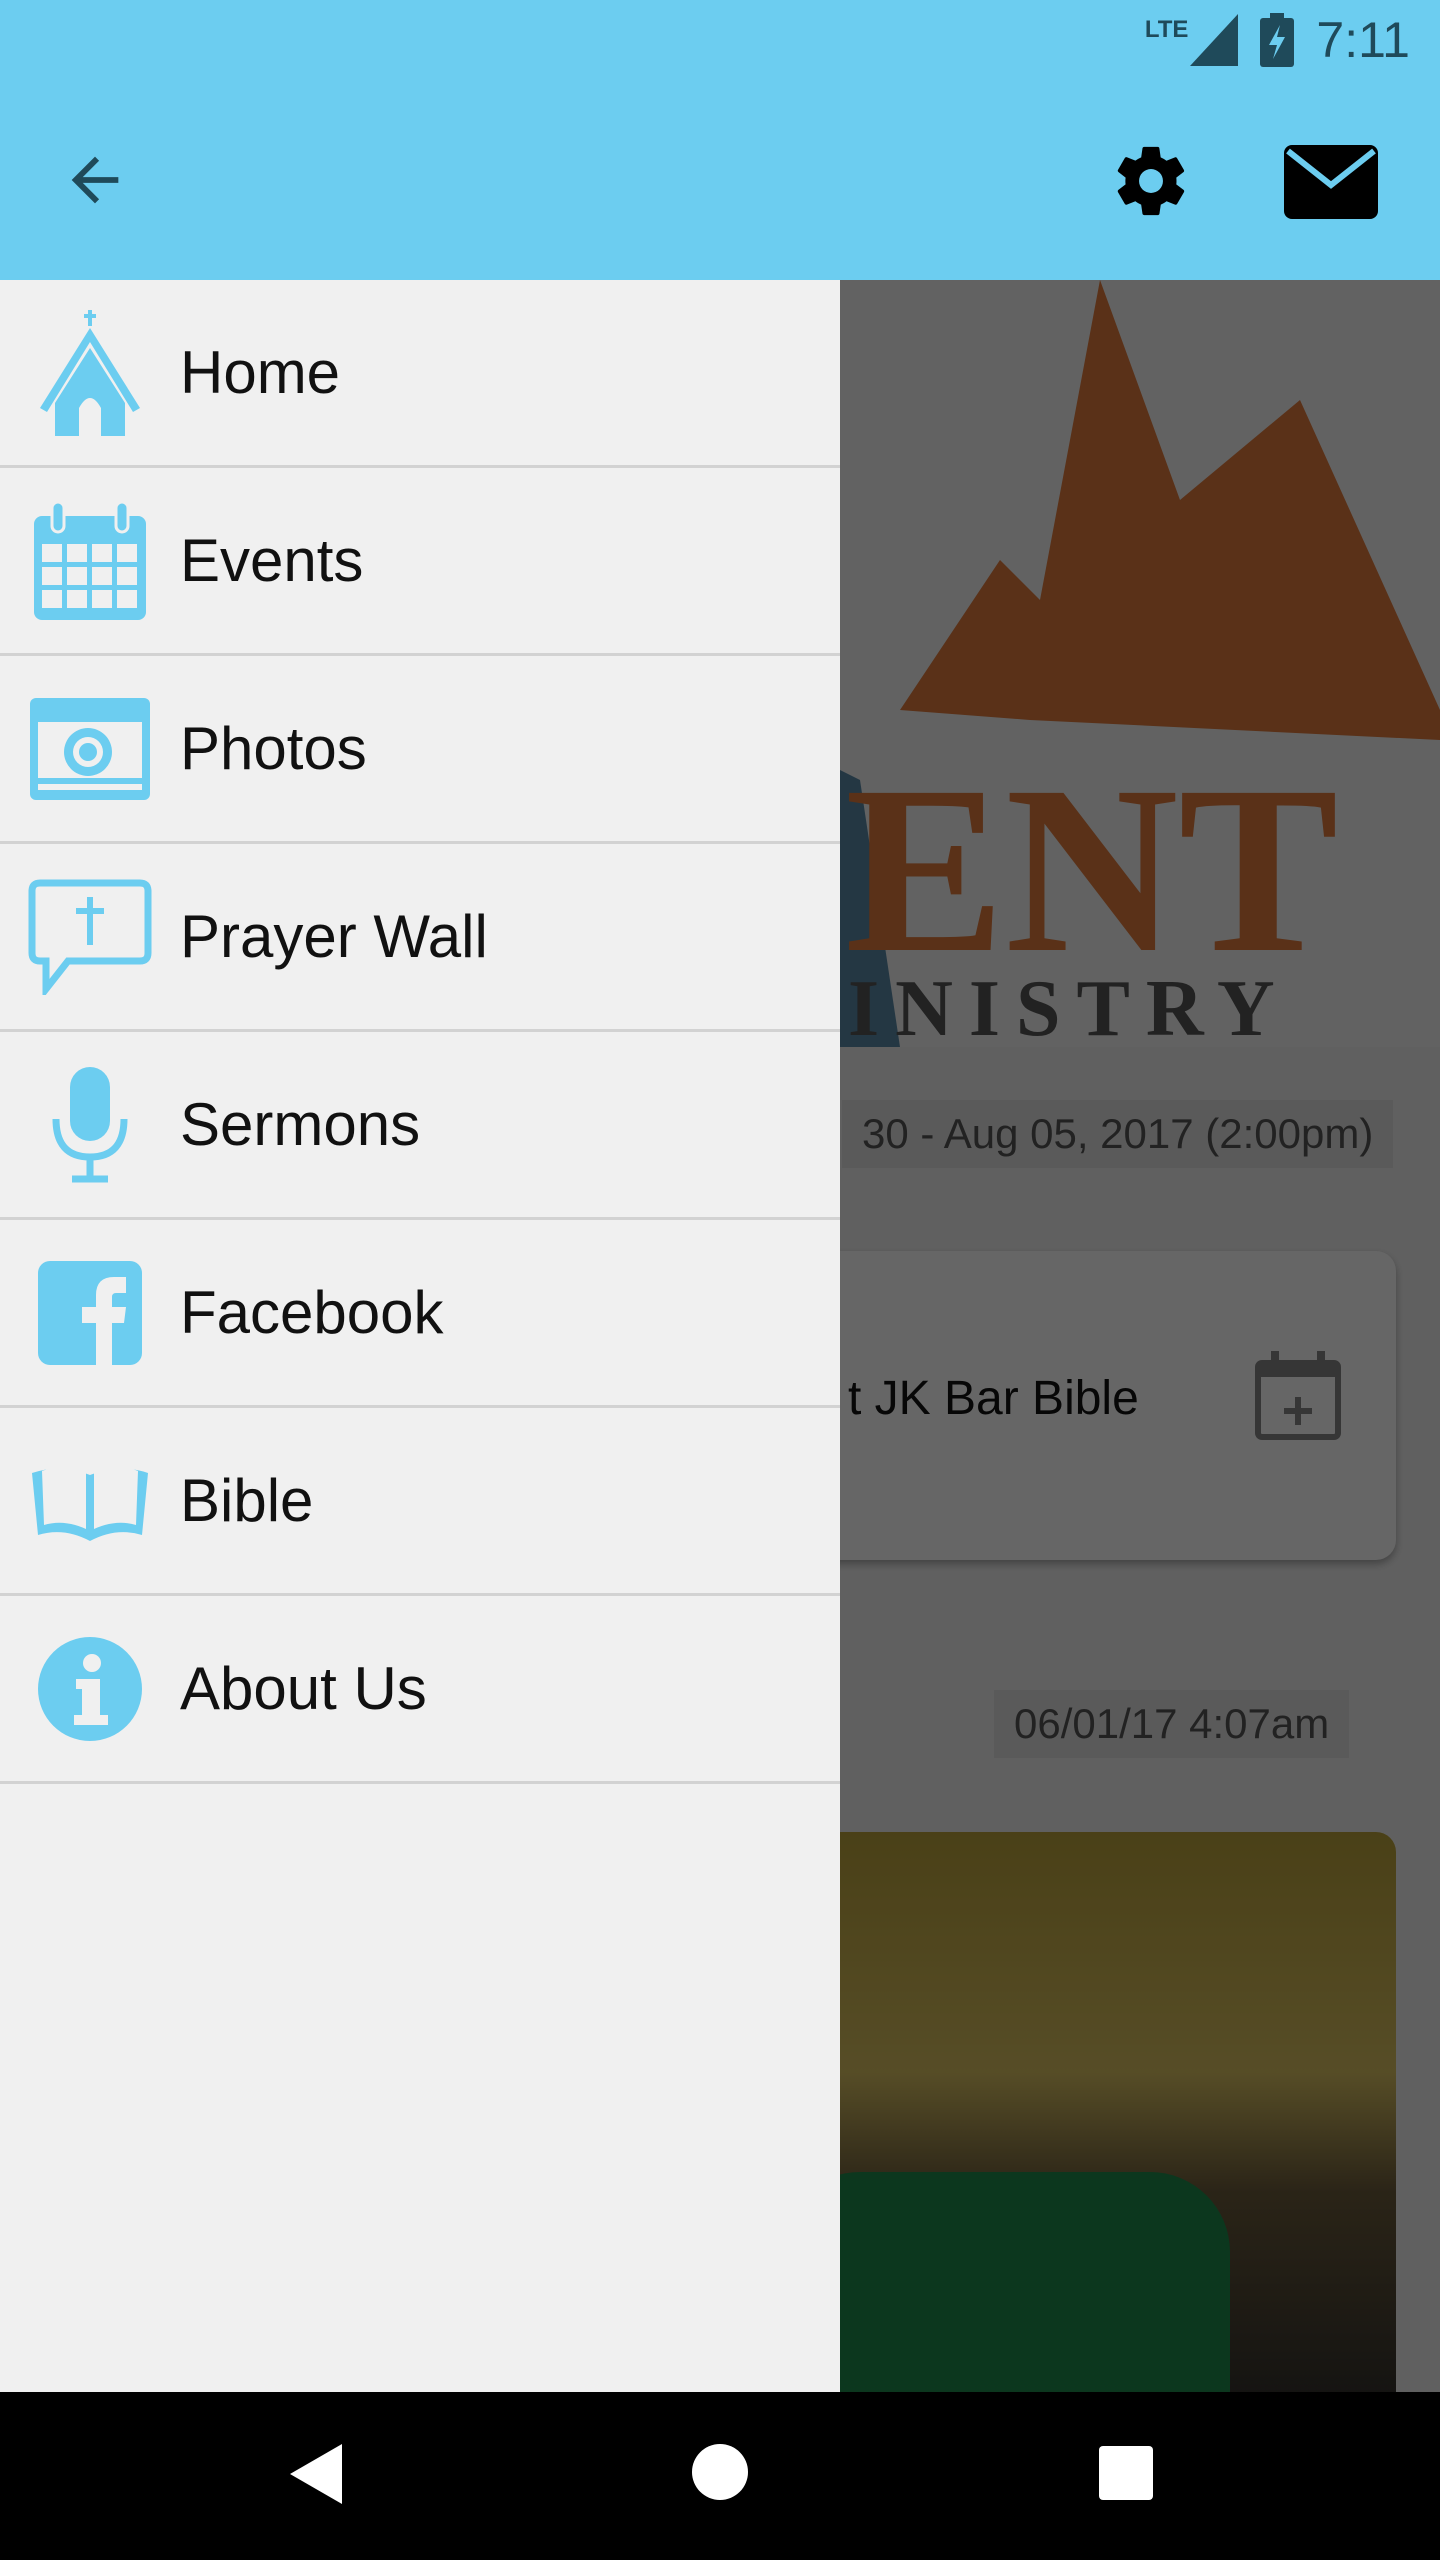 This screenshot has height=2560, width=1440. What do you see at coordinates (334, 936) in the screenshot?
I see `drawer-item-label: Prayer Wall` at bounding box center [334, 936].